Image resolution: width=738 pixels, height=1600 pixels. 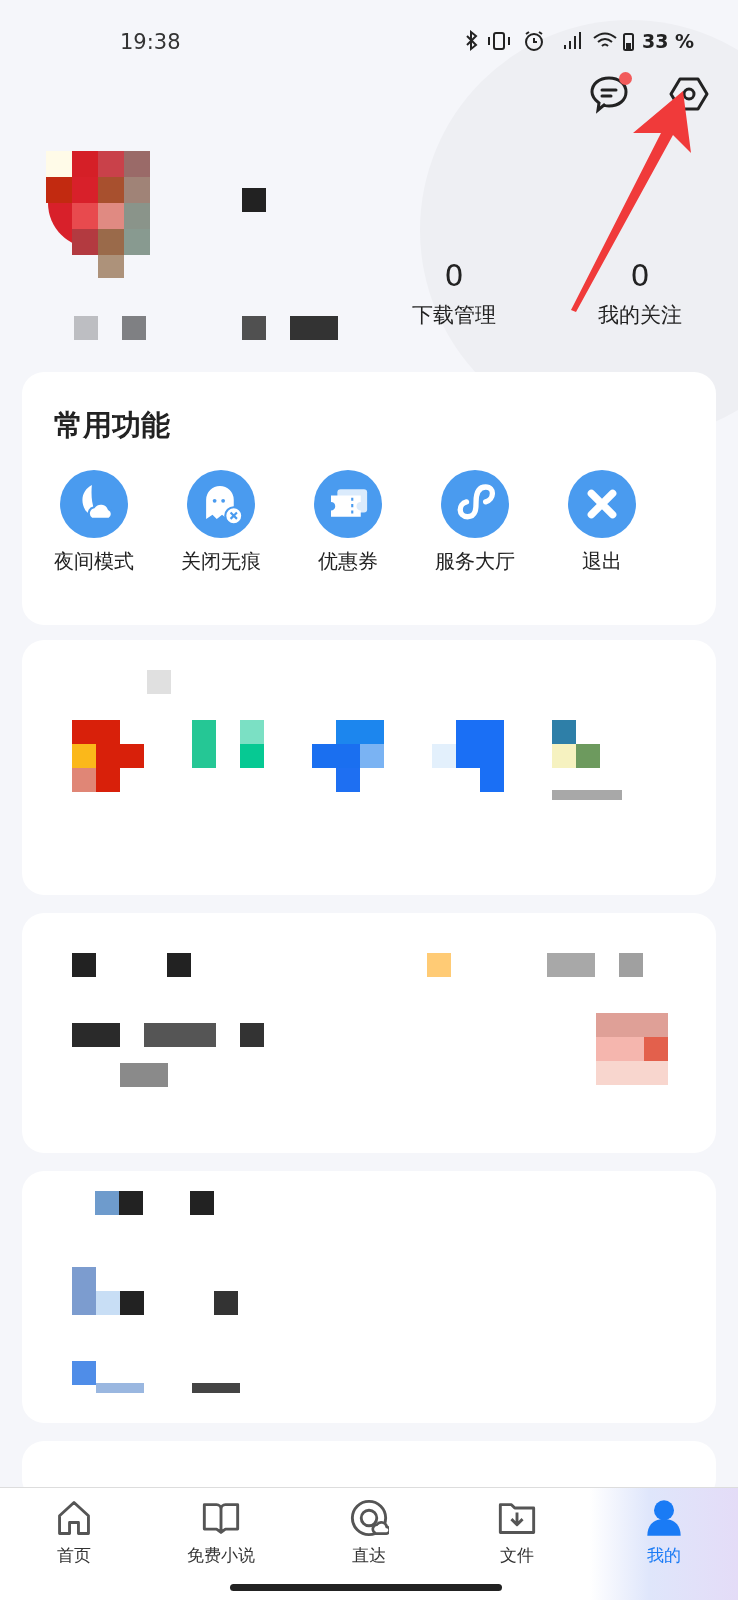 What do you see at coordinates (112, 425) in the screenshot?
I see `section-title: 常用功能` at bounding box center [112, 425].